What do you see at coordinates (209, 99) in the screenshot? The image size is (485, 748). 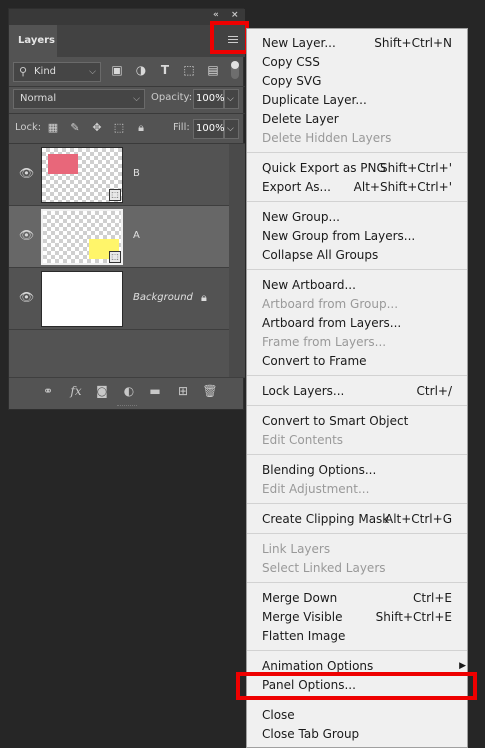 I see `opacity-input: 100%` at bounding box center [209, 99].